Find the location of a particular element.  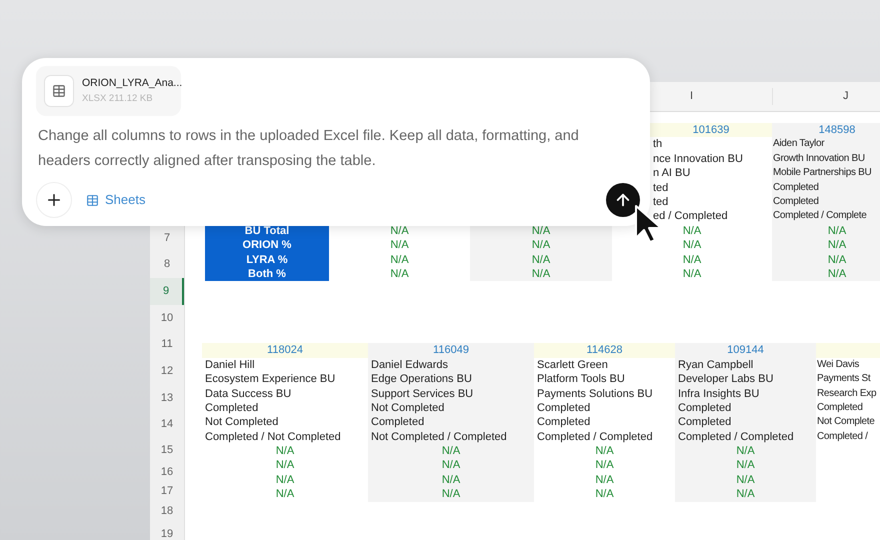

table-cell: Support Services BU is located at coordinates (451, 393).